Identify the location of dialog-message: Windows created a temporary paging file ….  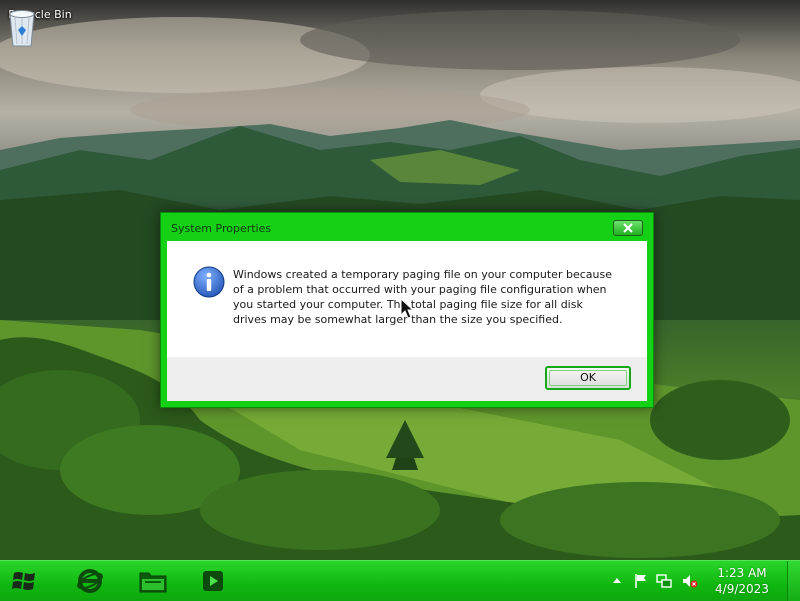
(422, 297).